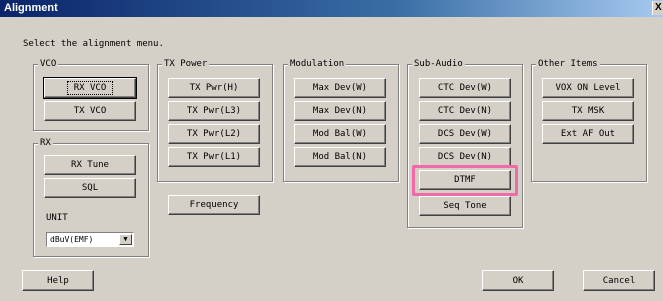 The height and width of the screenshot is (301, 663). What do you see at coordinates (465, 134) in the screenshot?
I see `dcs-dev-w-button: DCS Dev(W)` at bounding box center [465, 134].